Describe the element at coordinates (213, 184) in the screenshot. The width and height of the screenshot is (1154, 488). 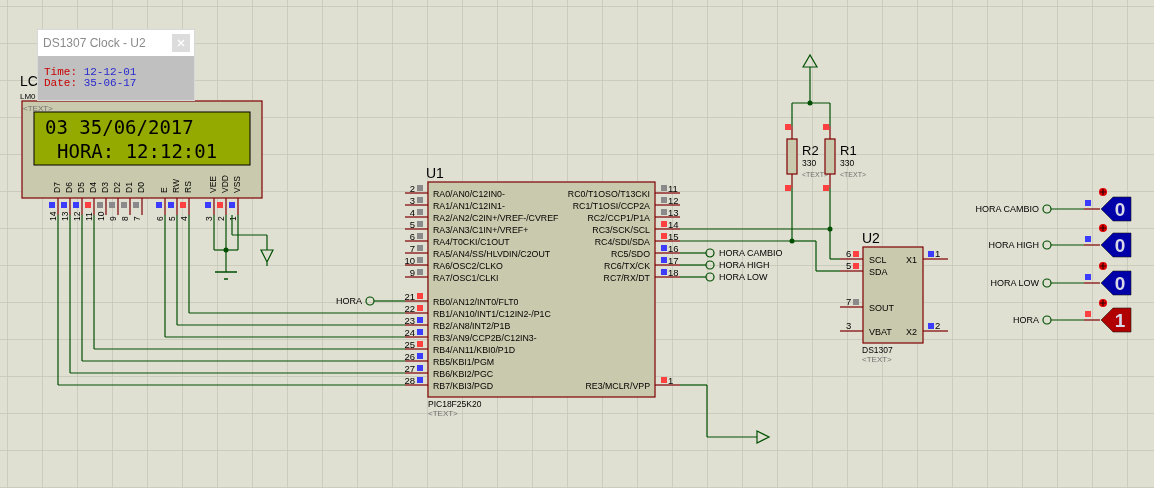
I see `pin-label: VEE` at that location.